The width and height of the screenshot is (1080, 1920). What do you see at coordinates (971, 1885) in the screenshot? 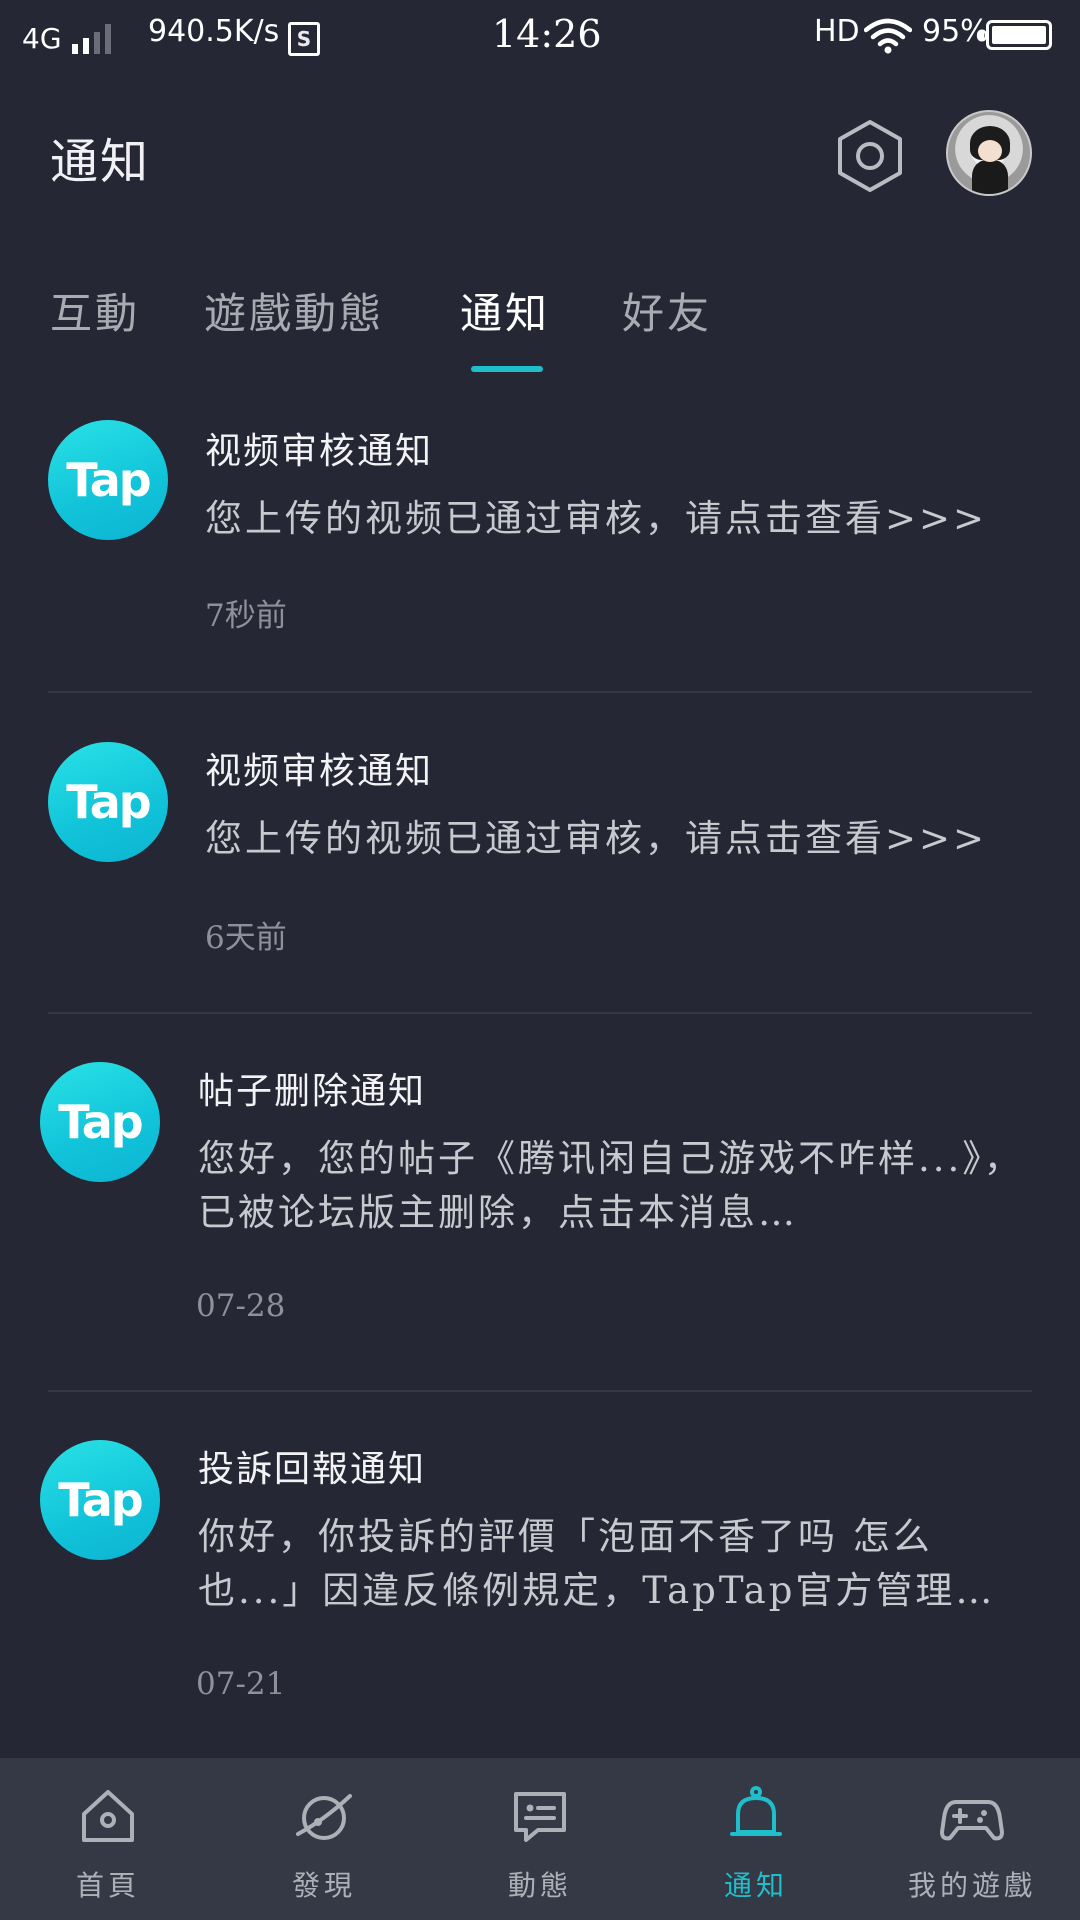
I see `nav-label: 我的遊戲` at bounding box center [971, 1885].